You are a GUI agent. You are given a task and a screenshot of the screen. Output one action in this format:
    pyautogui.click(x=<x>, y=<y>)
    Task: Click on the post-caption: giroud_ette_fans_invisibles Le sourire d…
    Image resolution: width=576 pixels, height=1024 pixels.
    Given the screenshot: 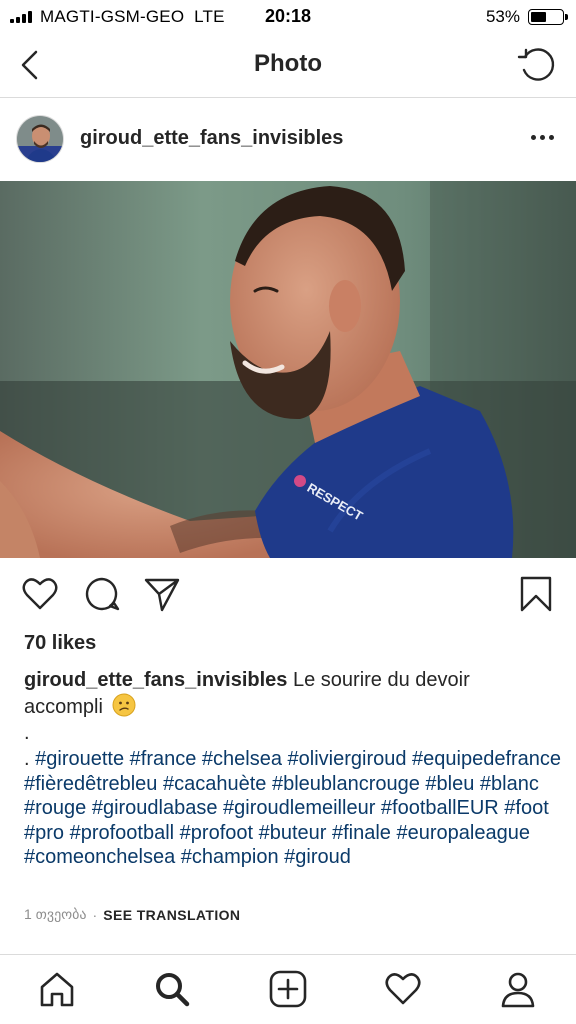 What is the action you would take?
    pyautogui.click(x=289, y=694)
    